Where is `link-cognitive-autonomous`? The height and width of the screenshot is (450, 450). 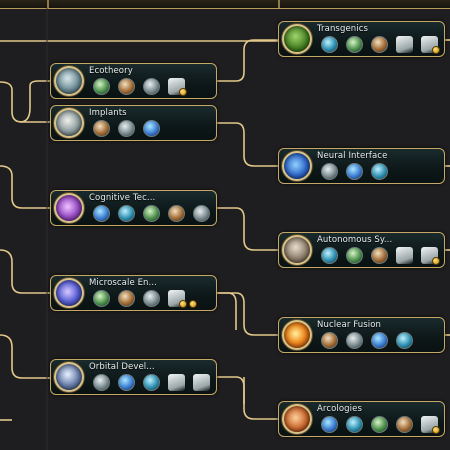 link-cognitive-autonomous is located at coordinates (247, 229).